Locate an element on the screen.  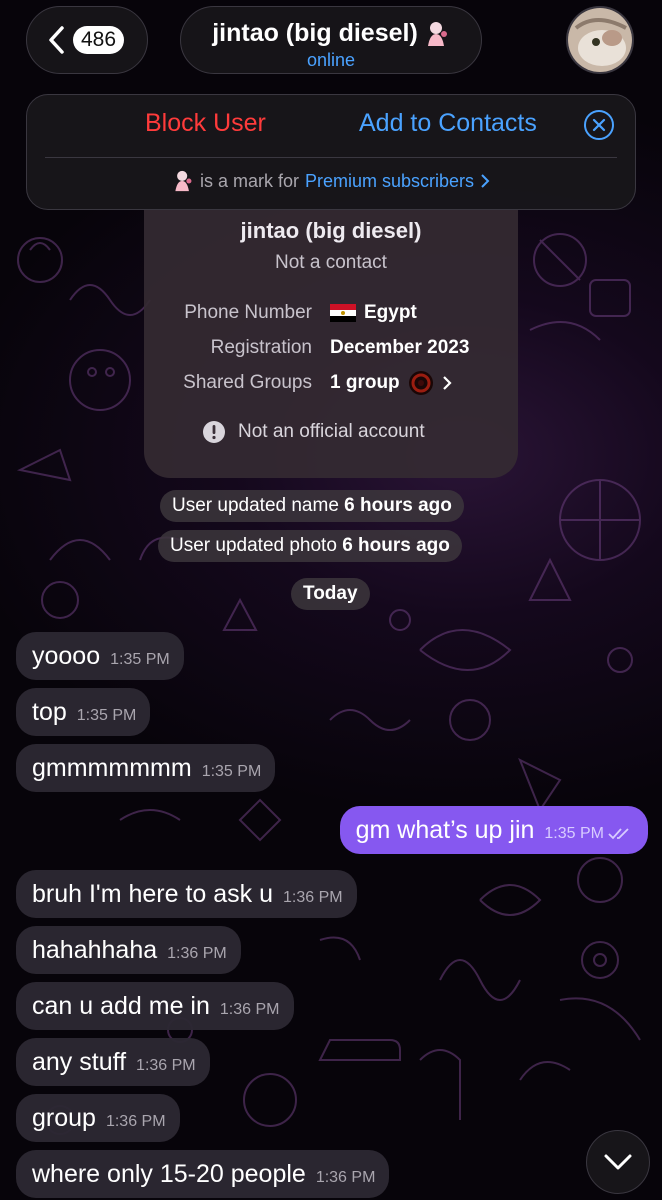
back-chevron-icon is located at coordinates (56, 40).